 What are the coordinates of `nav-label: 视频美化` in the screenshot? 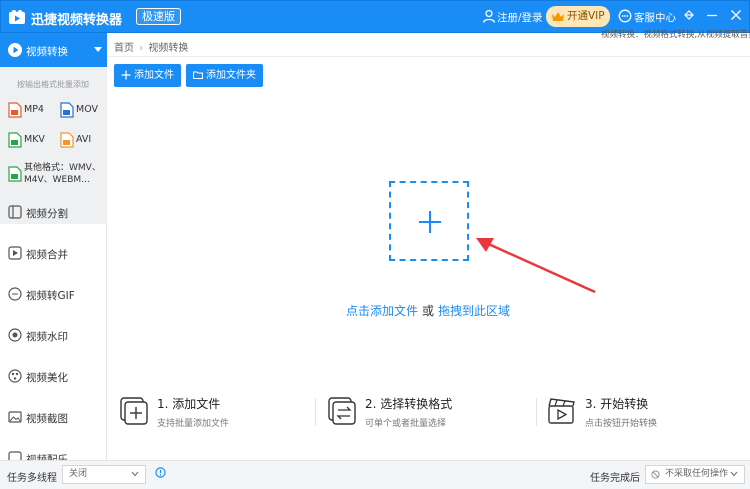 It's located at (47, 378).